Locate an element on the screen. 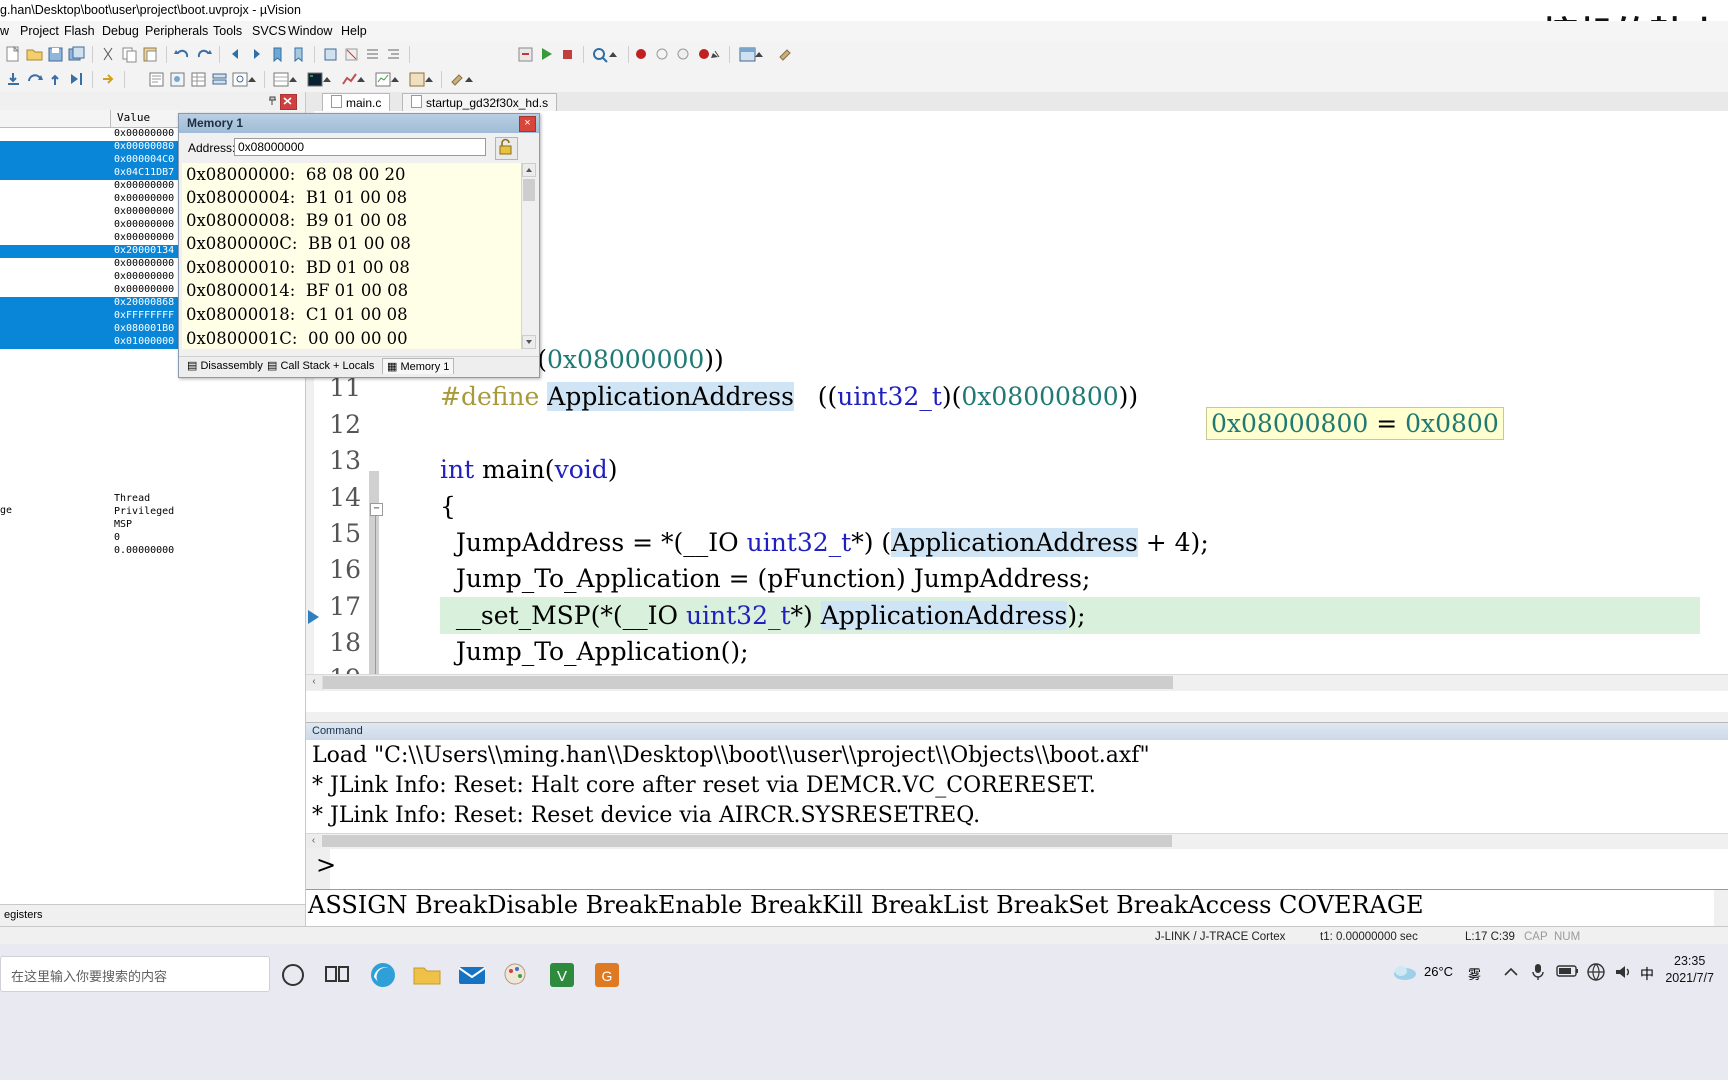  close-icon is located at coordinates (288, 102).